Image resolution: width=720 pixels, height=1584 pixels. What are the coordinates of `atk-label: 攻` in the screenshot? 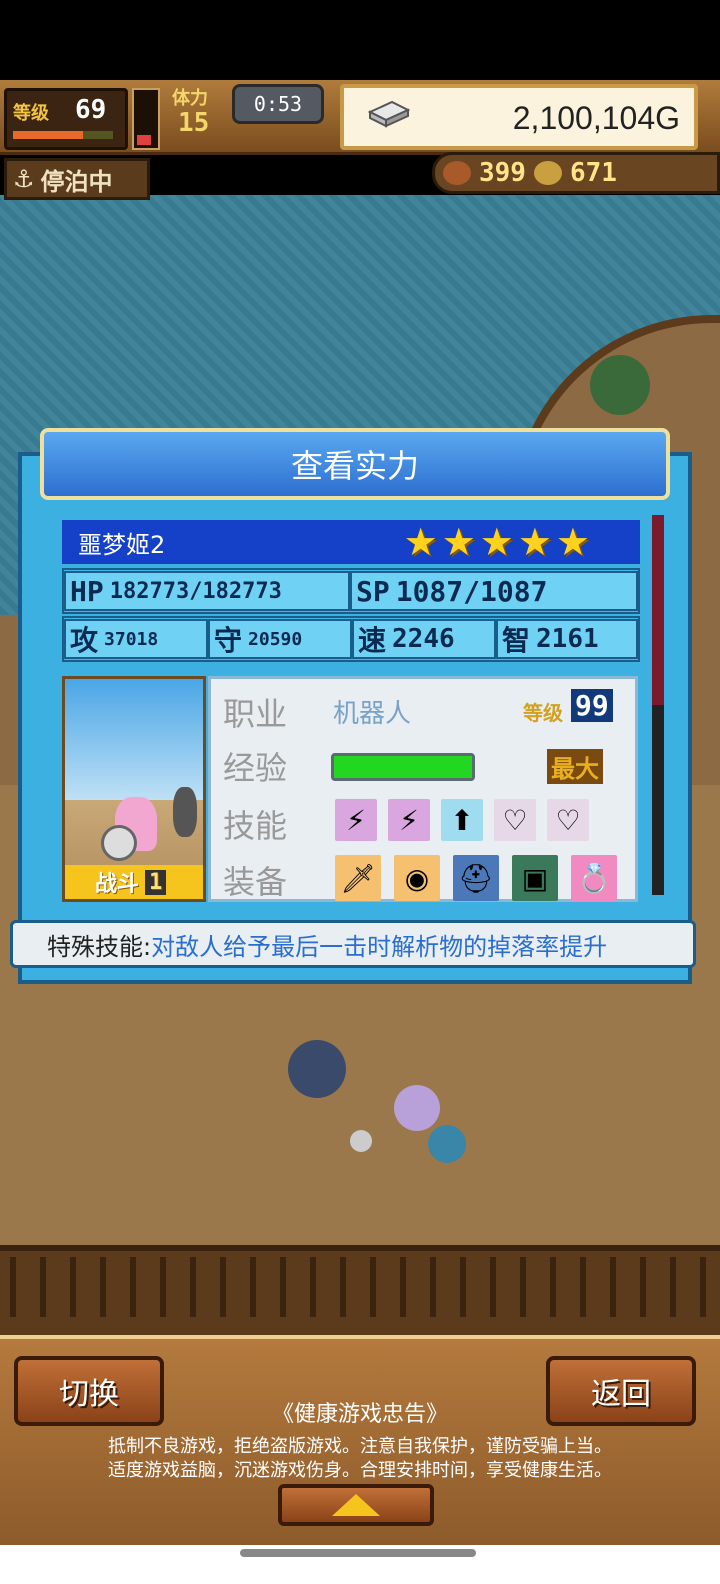 It's located at (84, 640).